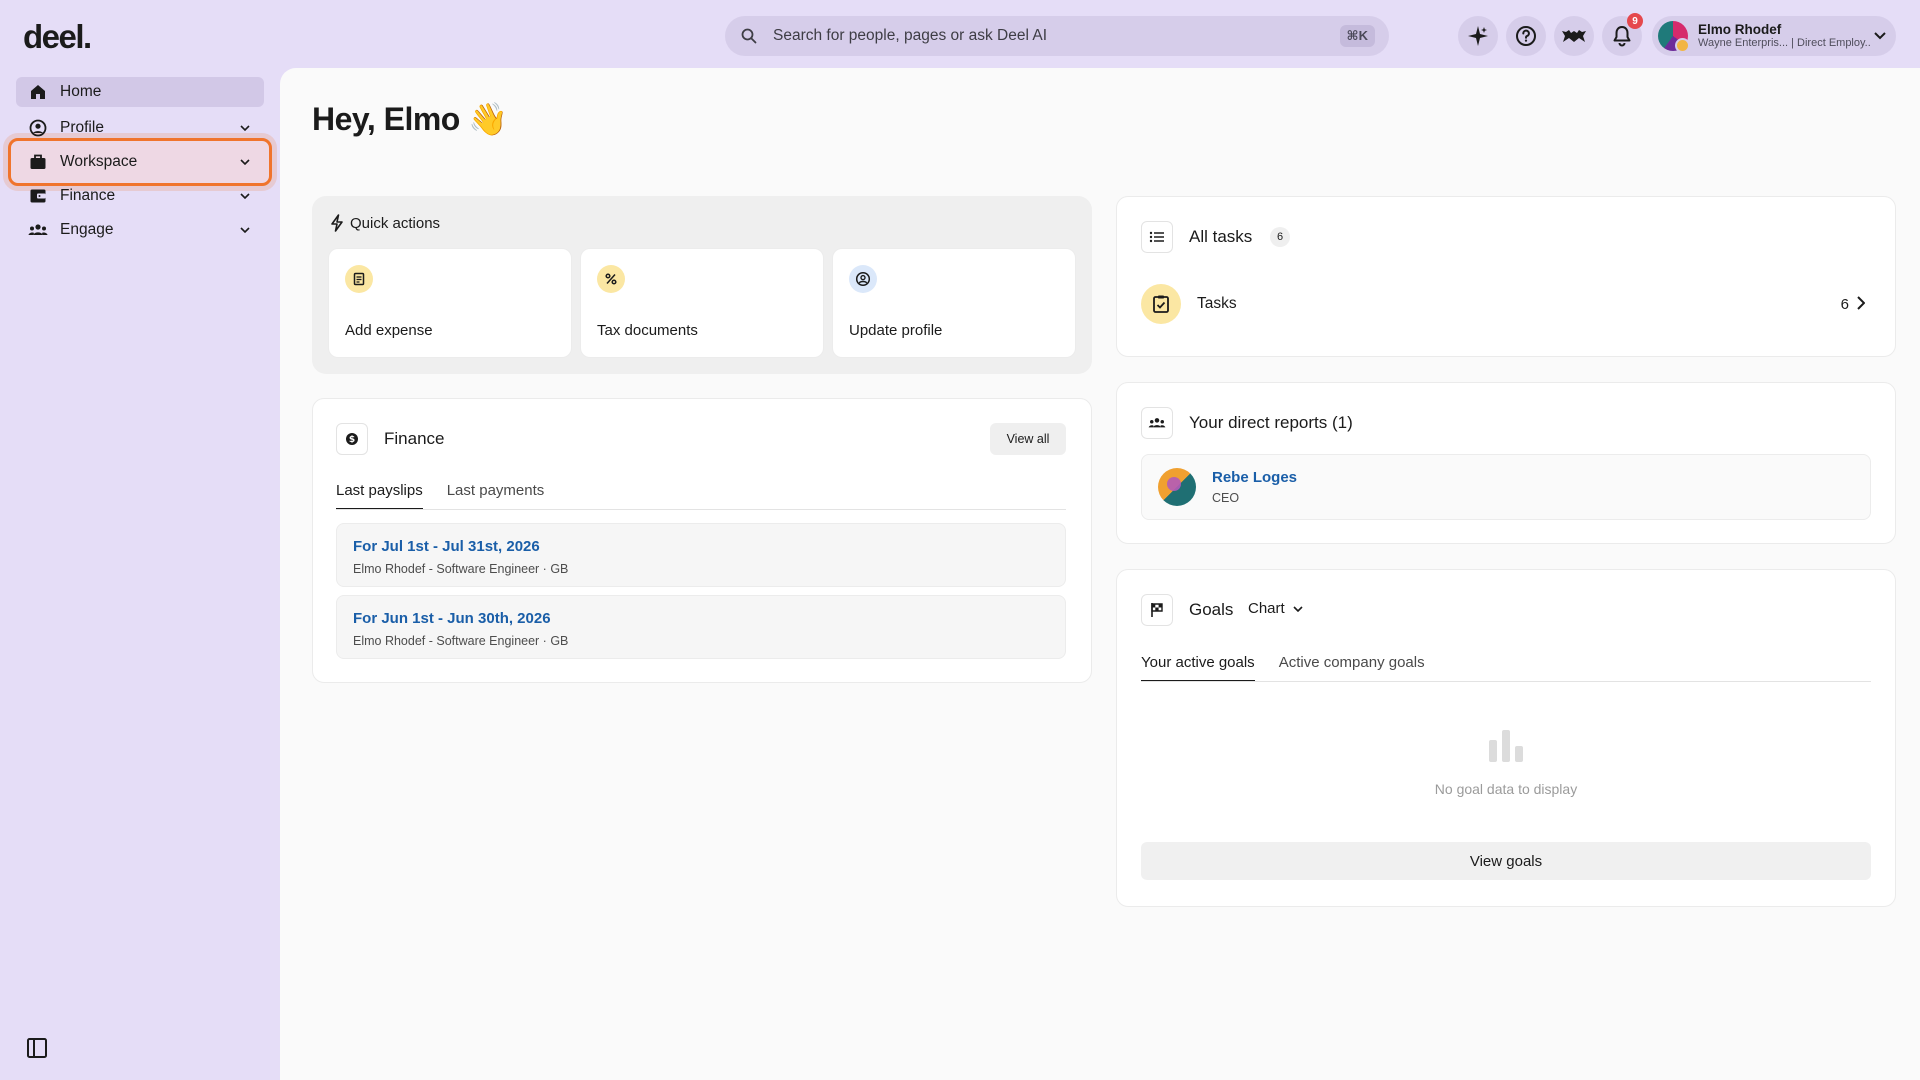 The width and height of the screenshot is (1920, 1080). I want to click on help-button, so click(1526, 36).